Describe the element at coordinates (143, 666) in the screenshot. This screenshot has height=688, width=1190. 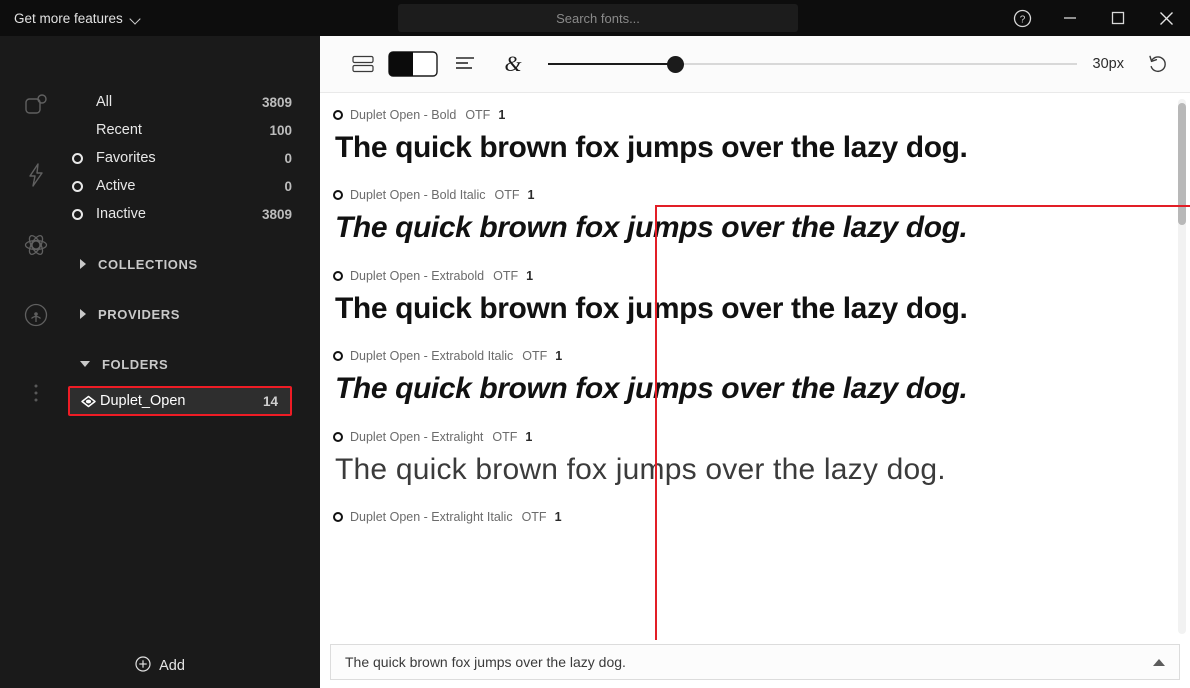
I see `plus-circle-icon` at that location.